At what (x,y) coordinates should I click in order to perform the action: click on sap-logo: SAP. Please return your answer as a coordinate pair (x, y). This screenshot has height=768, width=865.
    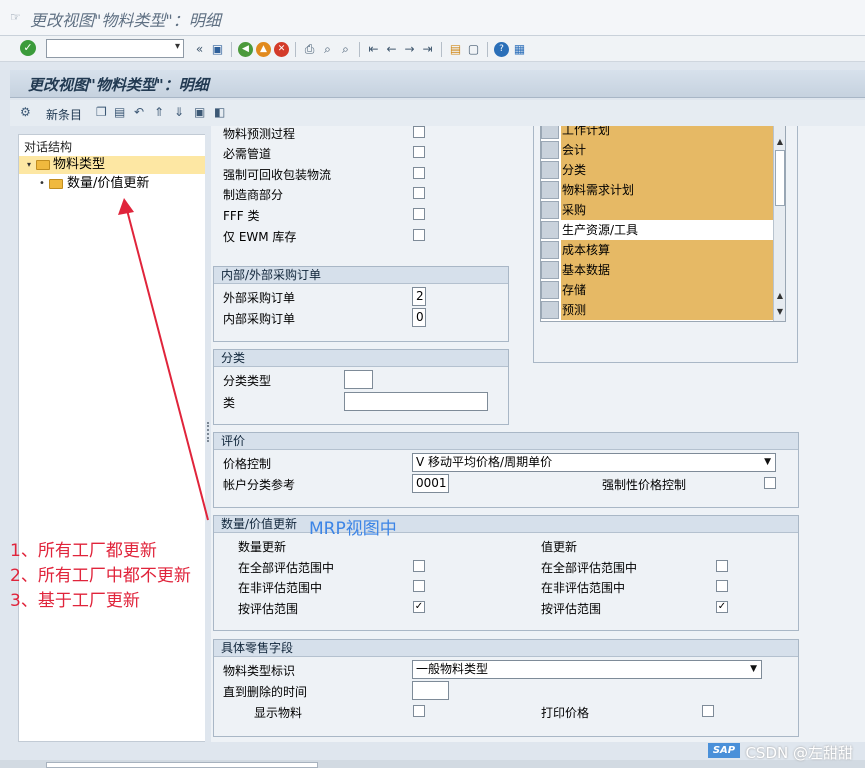
    Looking at the image, I should click on (724, 750).